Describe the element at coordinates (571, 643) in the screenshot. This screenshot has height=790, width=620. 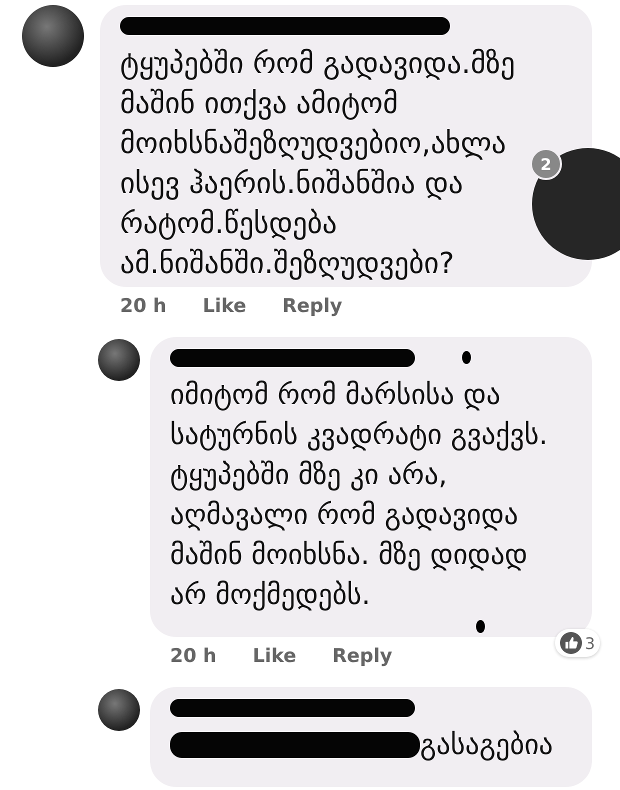
I see `thumbs-up-icon` at that location.